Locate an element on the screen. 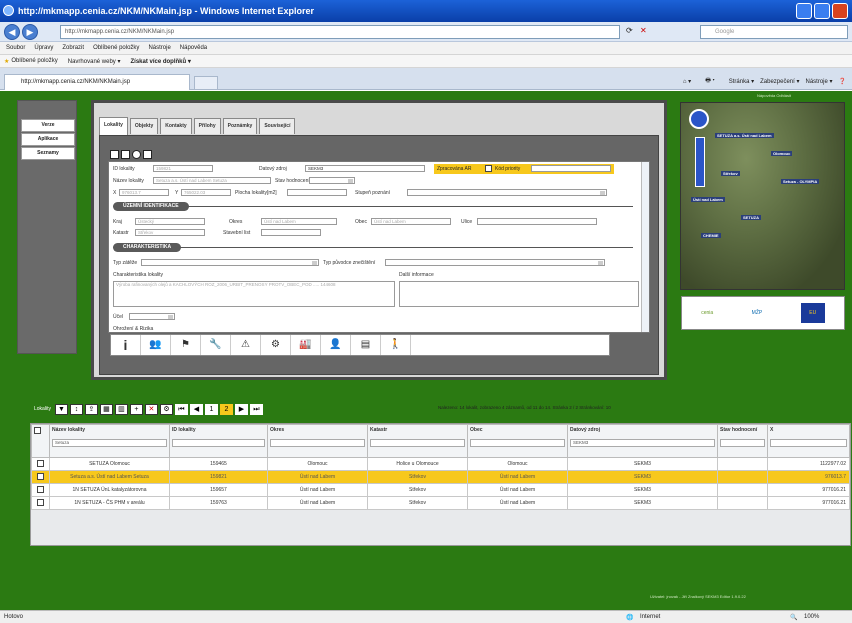  filter-nazev: Setuza is located at coordinates (109, 443).